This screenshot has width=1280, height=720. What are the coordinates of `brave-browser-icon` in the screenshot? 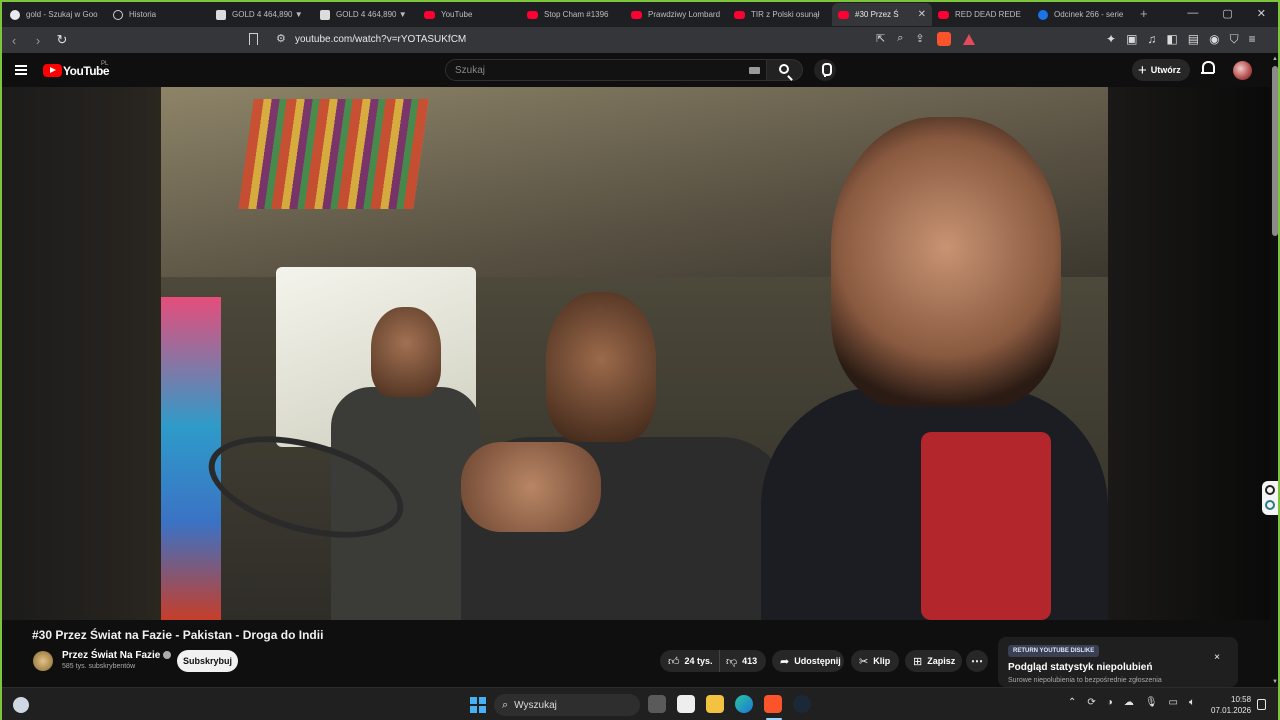 It's located at (773, 704).